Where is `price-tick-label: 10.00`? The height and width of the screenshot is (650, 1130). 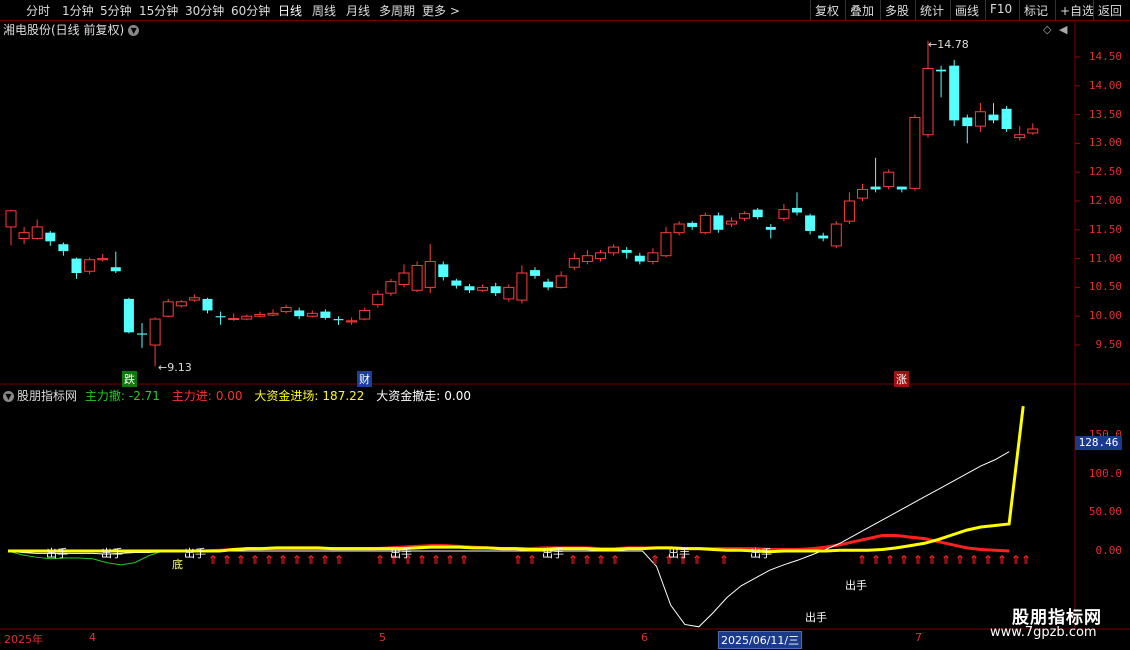 price-tick-label: 10.00 is located at coordinates (1105, 316).